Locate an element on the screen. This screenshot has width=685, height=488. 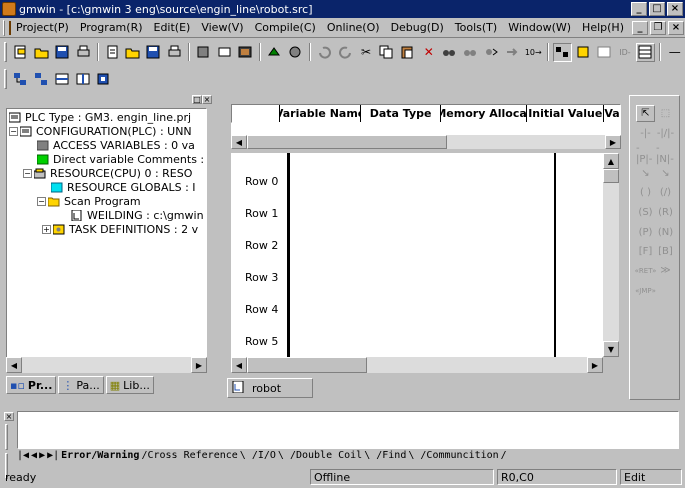
connect-icon is located at coordinates (20, 79).